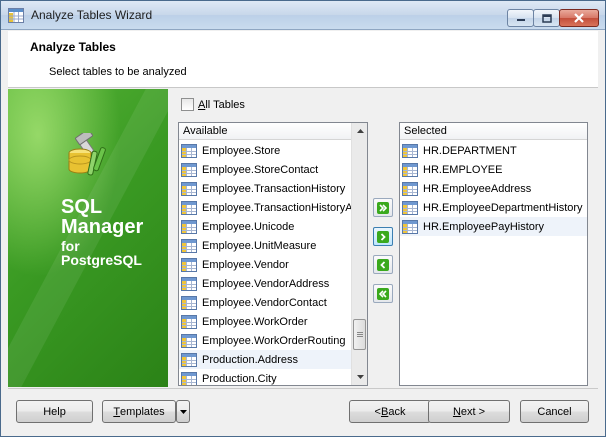  I want to click on list-item-label: Production.Address, so click(250, 359).